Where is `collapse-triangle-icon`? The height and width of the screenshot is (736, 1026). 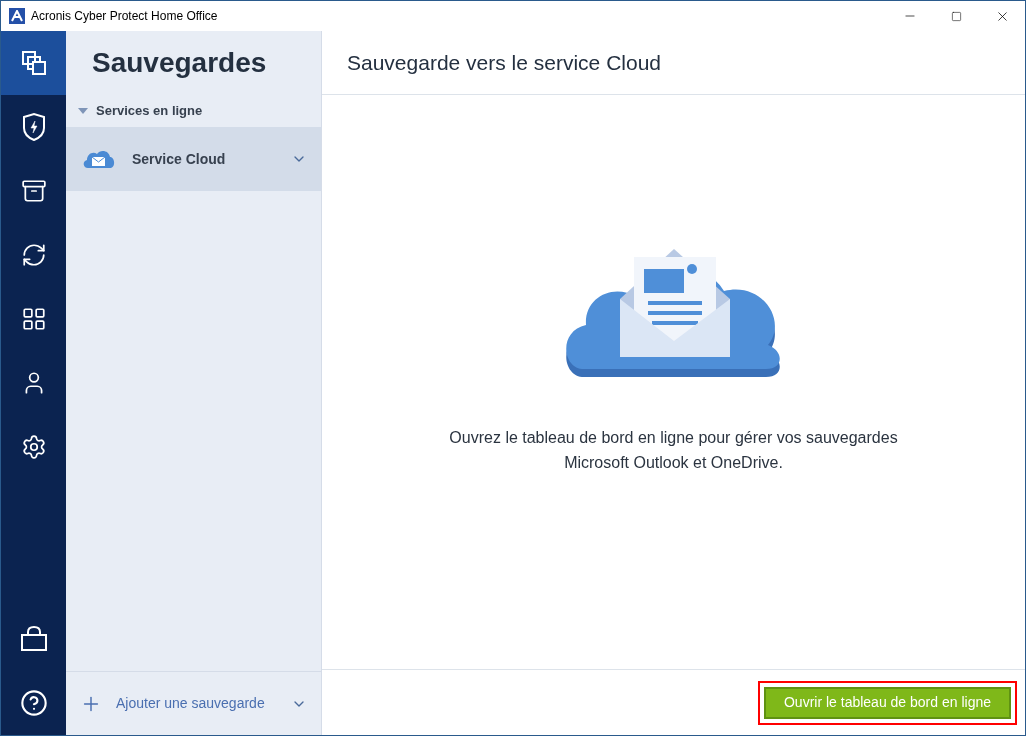 collapse-triangle-icon is located at coordinates (83, 111).